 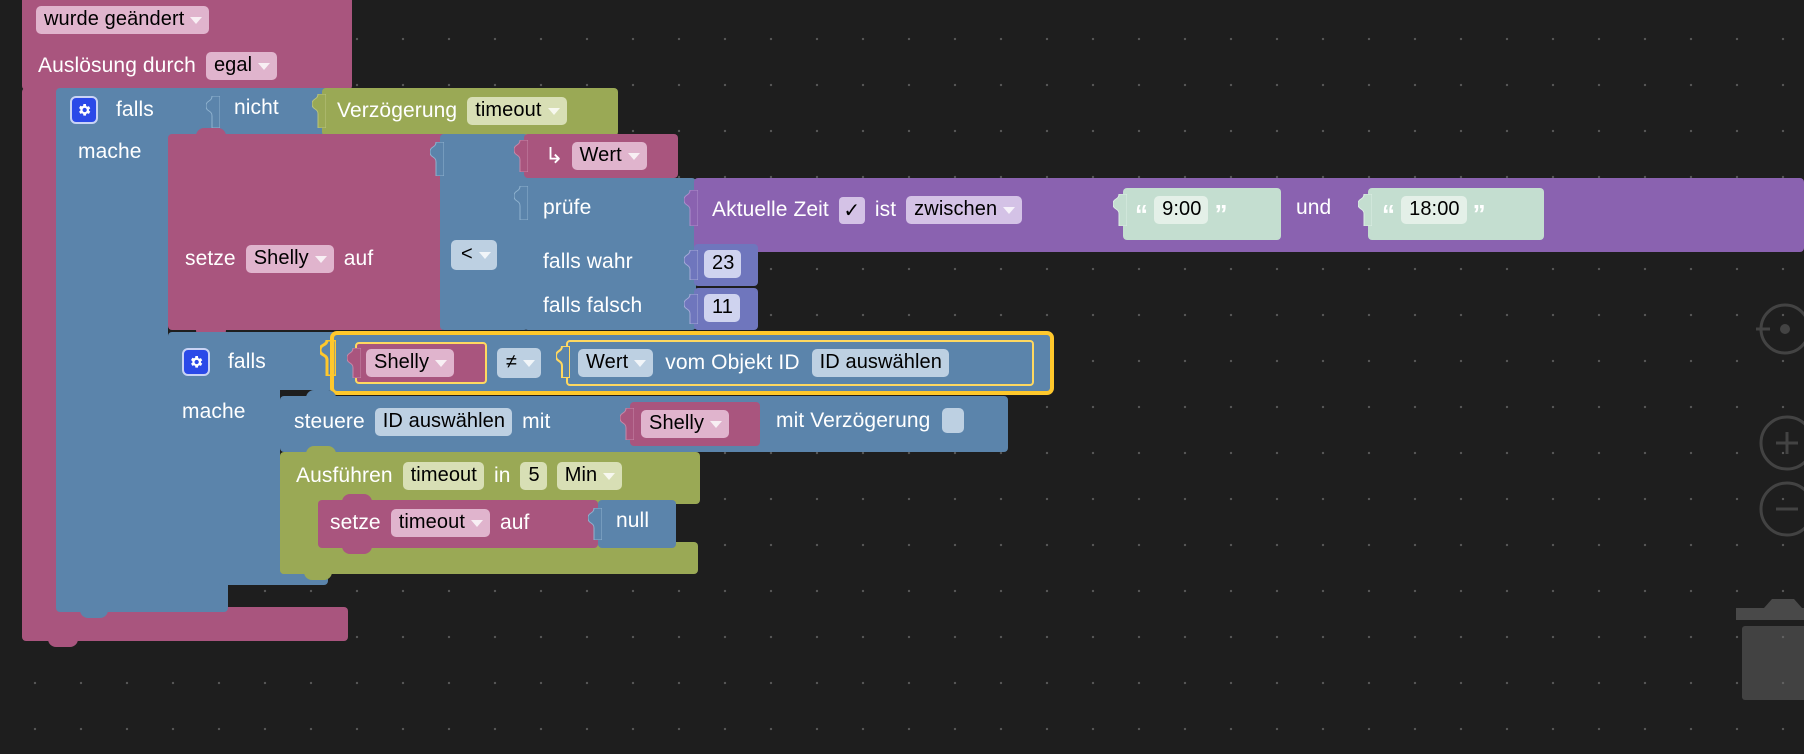 I want to click on control-label: steuere, so click(x=329, y=421).